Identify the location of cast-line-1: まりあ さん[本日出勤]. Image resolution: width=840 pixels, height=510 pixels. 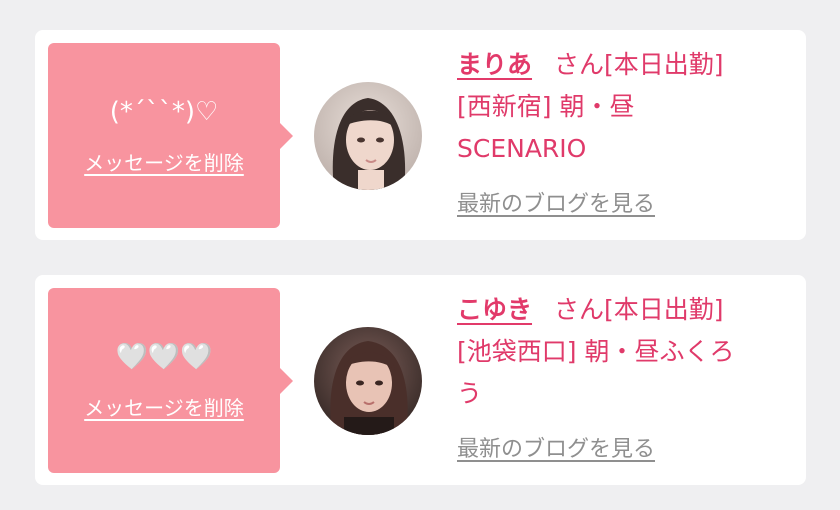
(624, 65).